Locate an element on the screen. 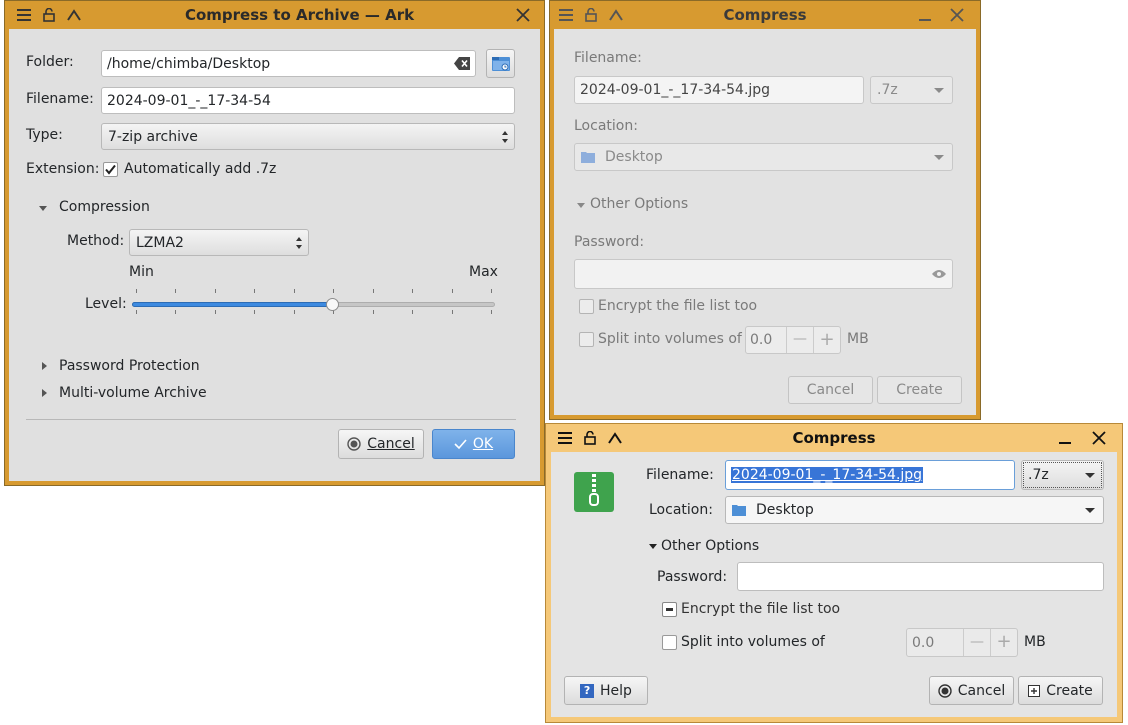 The height and width of the screenshot is (725, 1128). compress-inactive-titlebar: Compress is located at coordinates (765, 15).